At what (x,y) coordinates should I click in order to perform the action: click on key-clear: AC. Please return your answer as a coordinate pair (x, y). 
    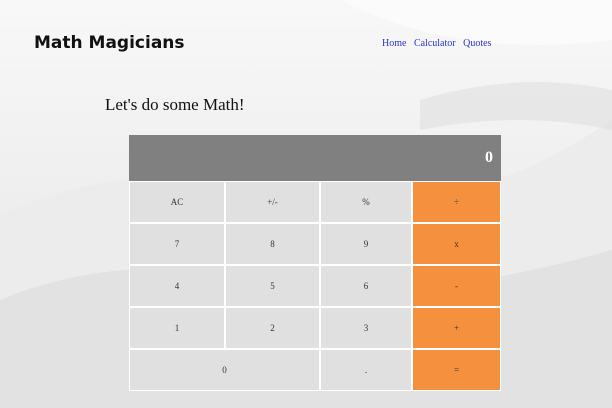
    Looking at the image, I should click on (177, 202).